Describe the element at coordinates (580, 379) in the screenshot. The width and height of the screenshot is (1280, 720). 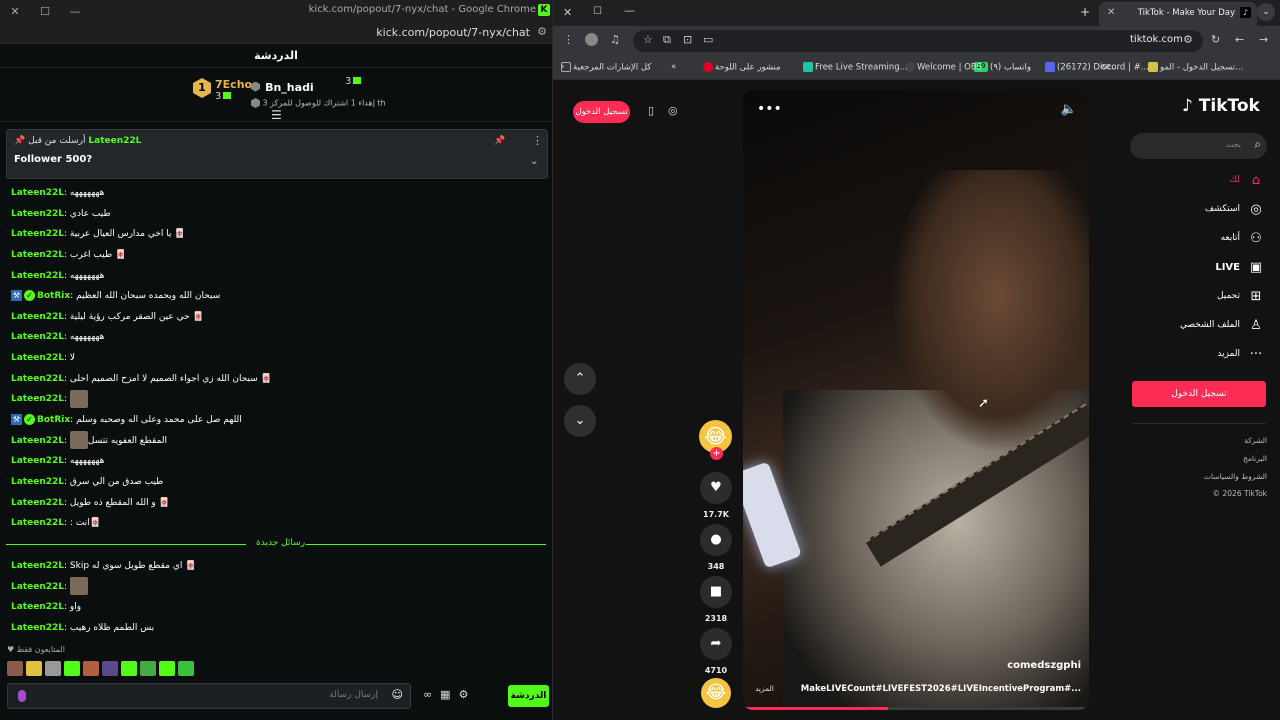
I see `previous-video-button: ⌃` at that location.